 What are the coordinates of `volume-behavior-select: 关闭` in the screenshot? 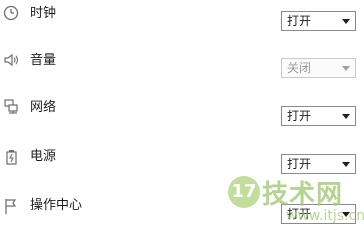 It's located at (318, 68).